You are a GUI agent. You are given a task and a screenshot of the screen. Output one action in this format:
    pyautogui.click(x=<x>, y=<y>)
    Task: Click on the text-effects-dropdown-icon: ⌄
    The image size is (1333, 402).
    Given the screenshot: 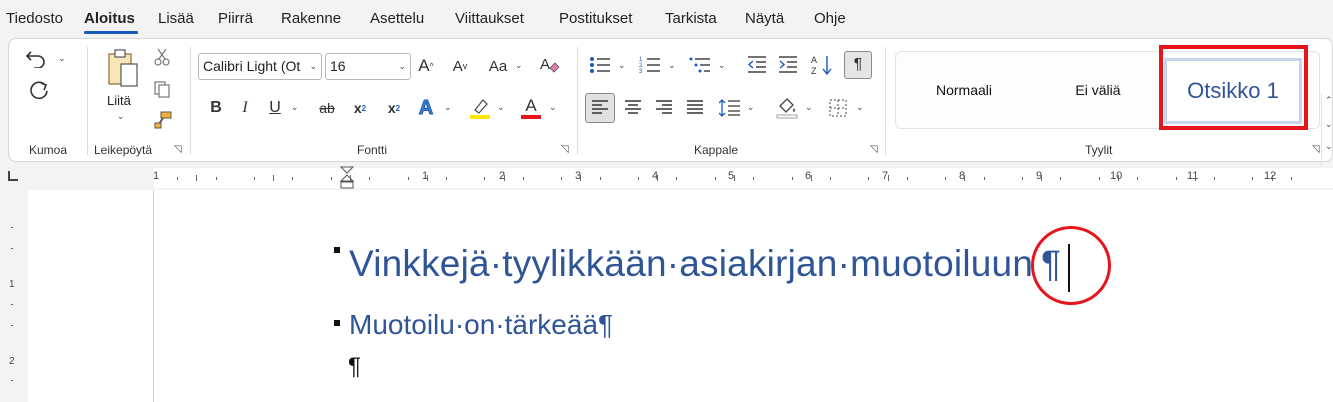 What is the action you would take?
    pyautogui.click(x=448, y=107)
    